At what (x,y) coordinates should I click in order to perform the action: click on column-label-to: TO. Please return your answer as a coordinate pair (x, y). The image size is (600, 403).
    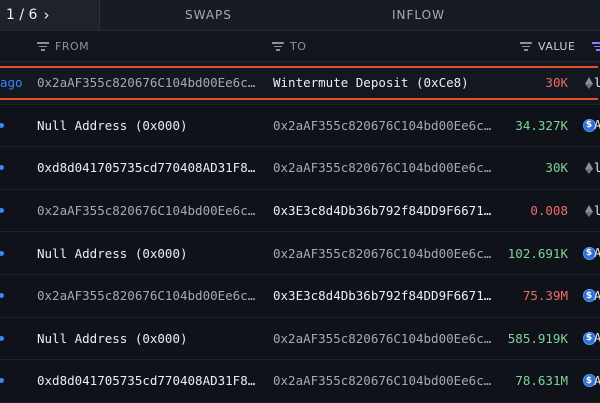
    Looking at the image, I should click on (298, 46).